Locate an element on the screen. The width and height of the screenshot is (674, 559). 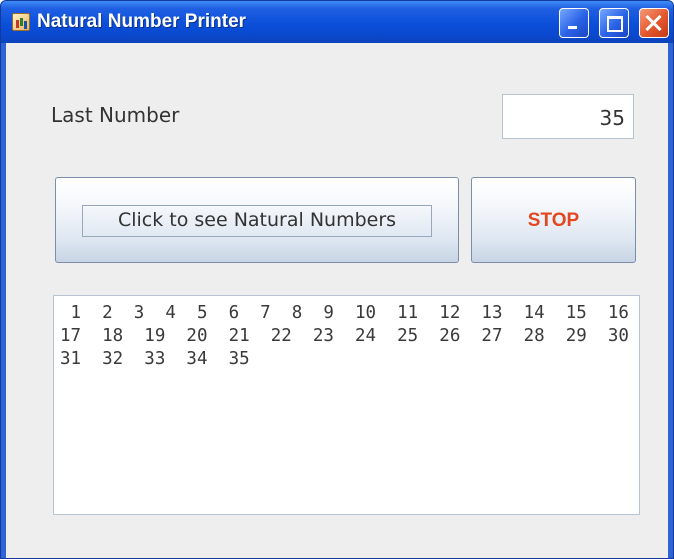
last-number-field: 35 is located at coordinates (568, 116).